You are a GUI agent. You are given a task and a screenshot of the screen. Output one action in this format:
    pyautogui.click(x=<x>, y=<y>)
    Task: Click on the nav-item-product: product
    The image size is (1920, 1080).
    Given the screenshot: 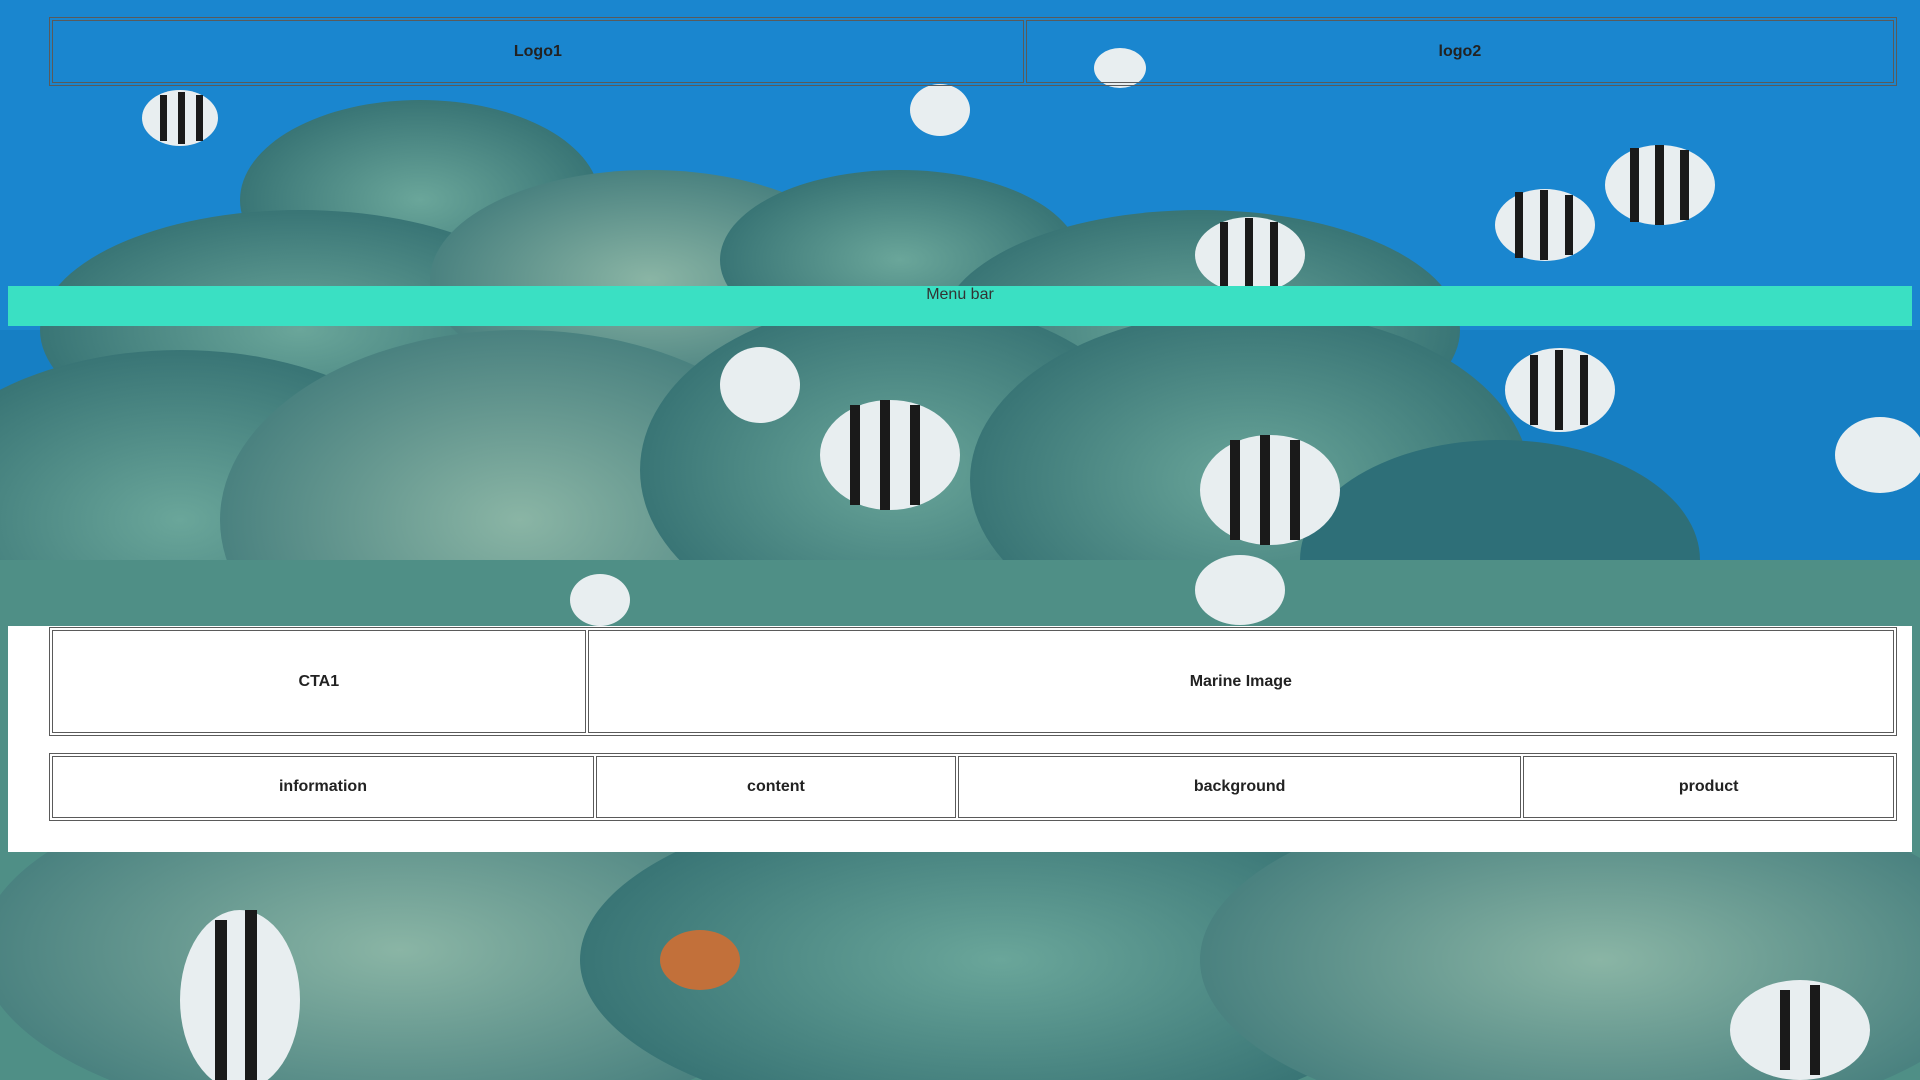 What is the action you would take?
    pyautogui.click(x=1708, y=787)
    